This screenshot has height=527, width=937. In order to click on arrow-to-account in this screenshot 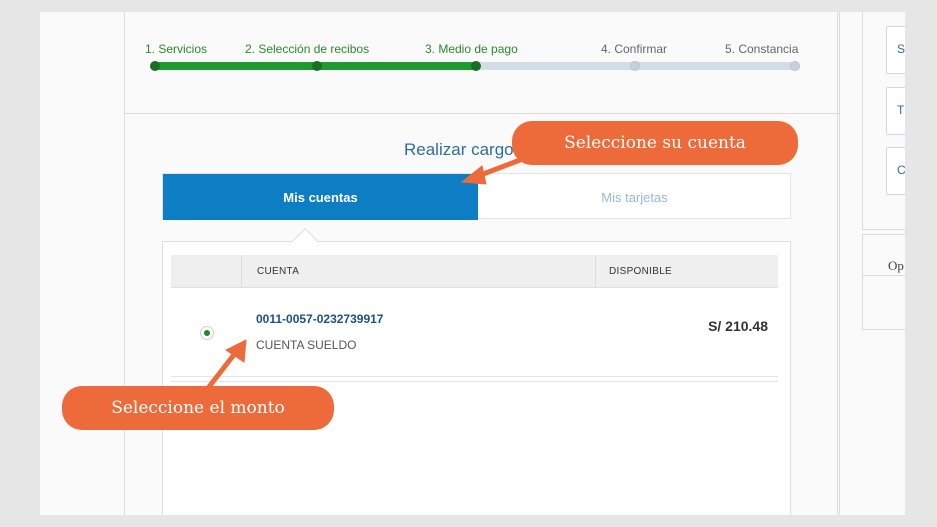, I will do `click(224, 367)`.